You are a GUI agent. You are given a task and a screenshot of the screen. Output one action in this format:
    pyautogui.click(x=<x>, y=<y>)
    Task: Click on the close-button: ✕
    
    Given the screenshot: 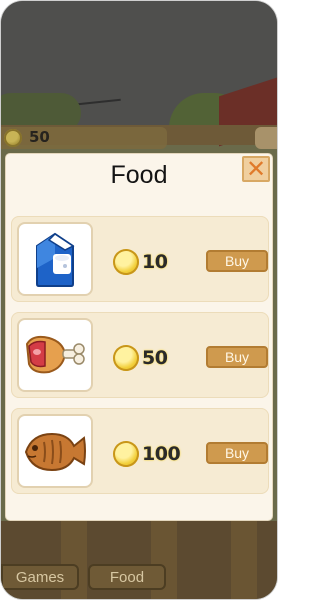 What is the action you would take?
    pyautogui.click(x=256, y=169)
    